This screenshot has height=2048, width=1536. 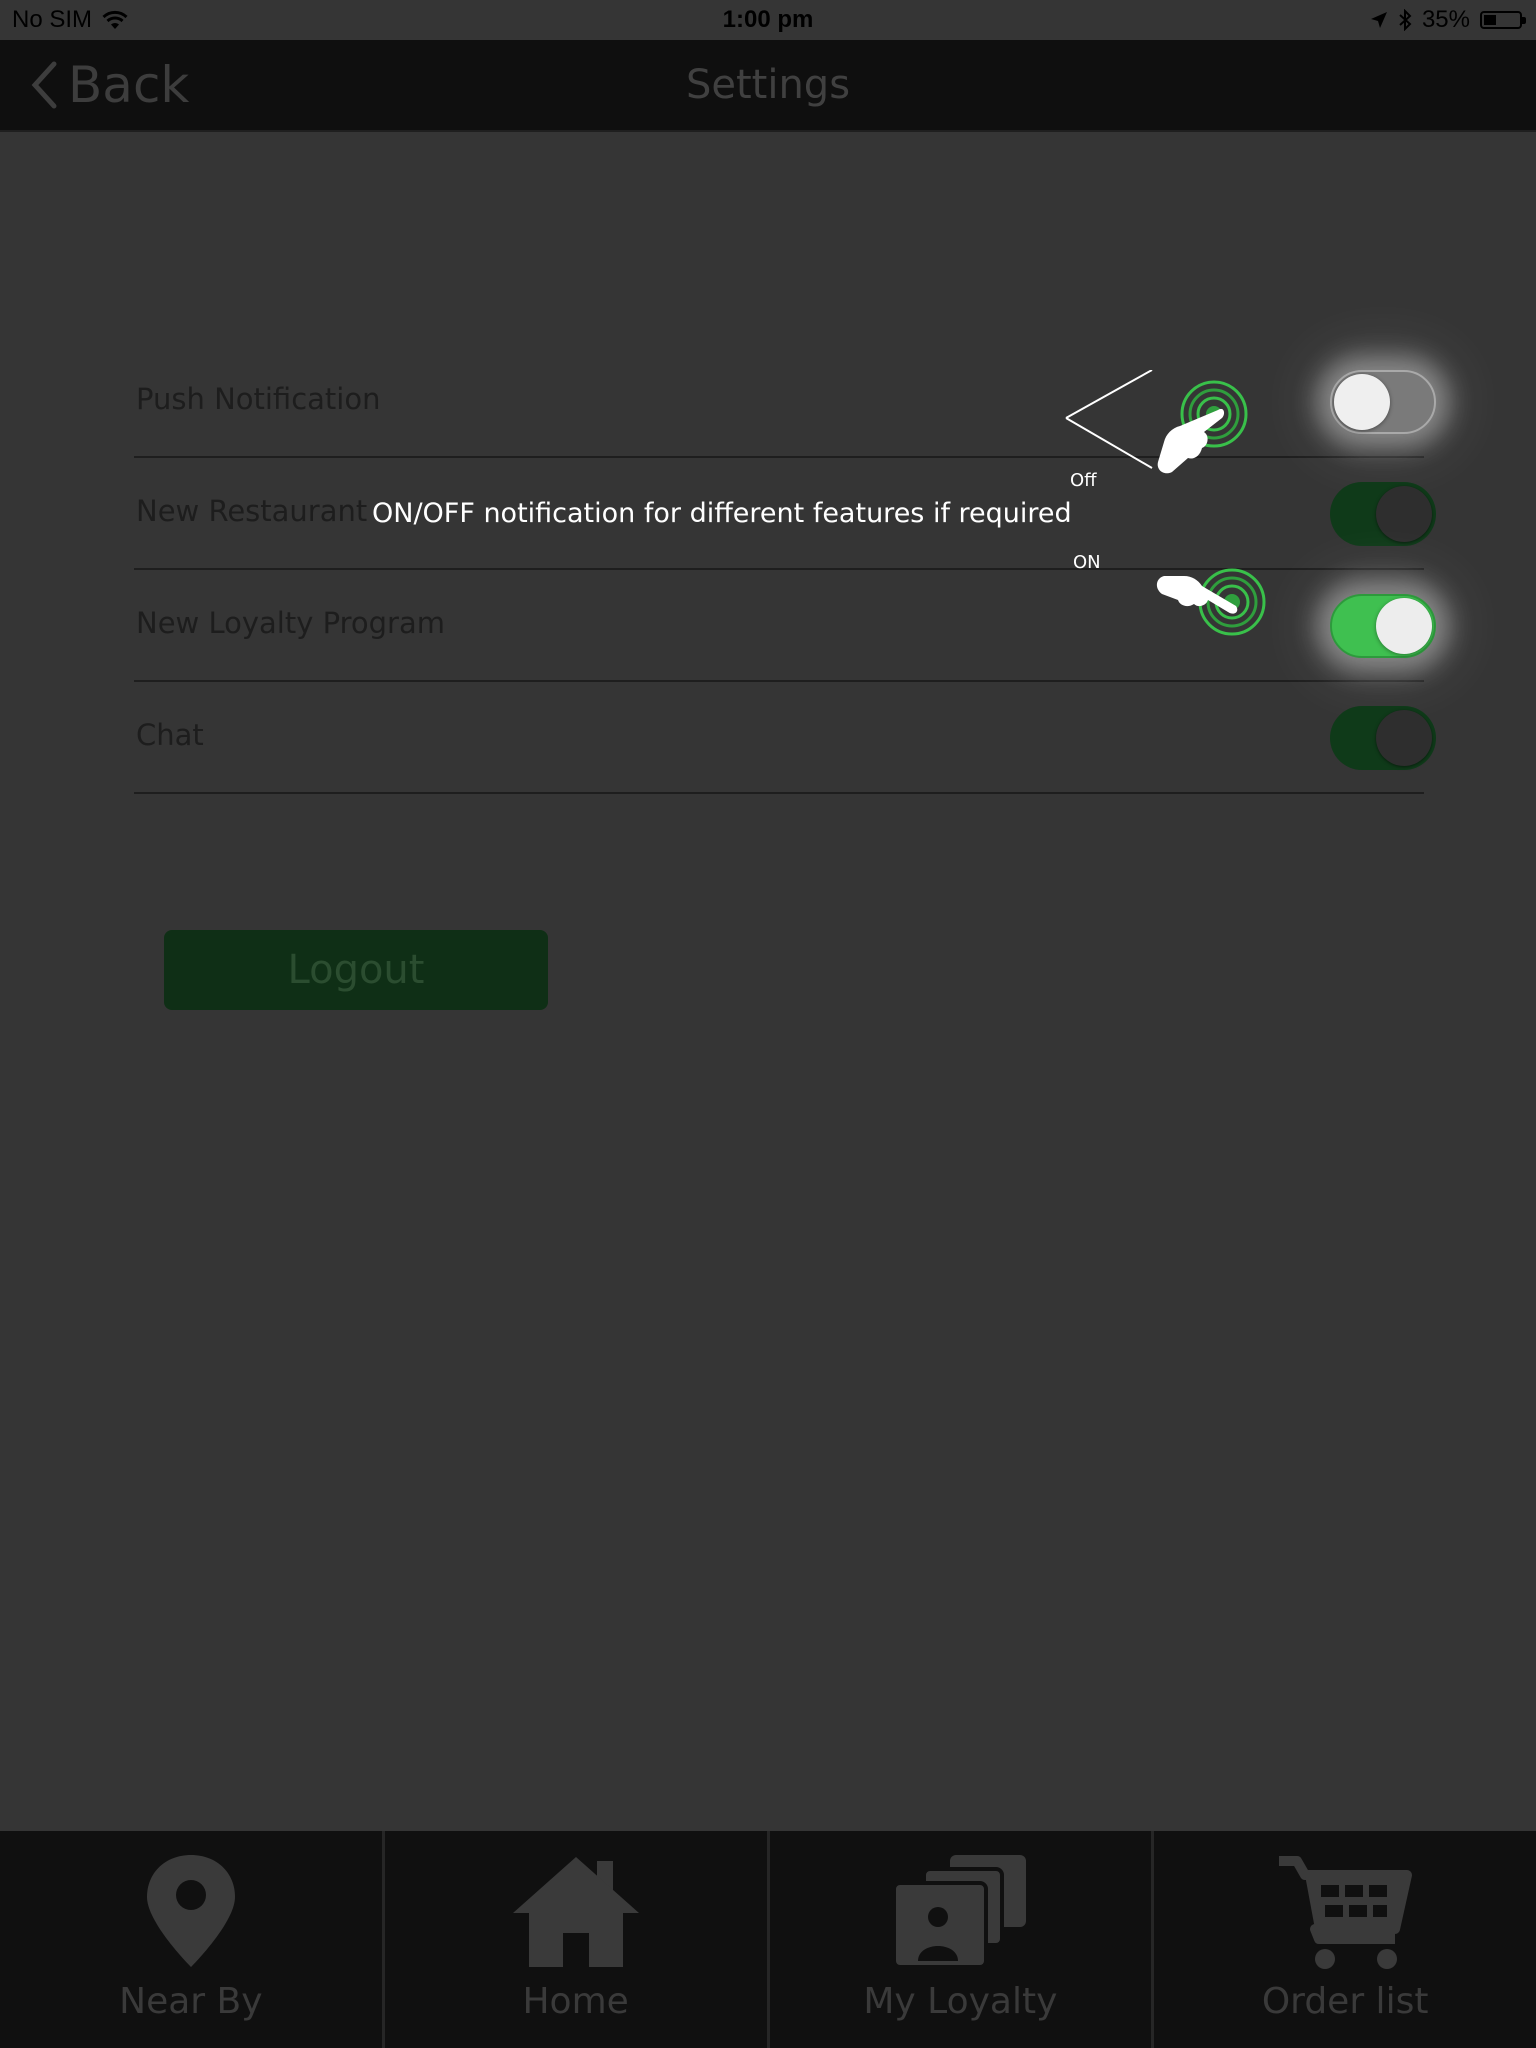 I want to click on shopping-cart-icon, so click(x=1346, y=1912).